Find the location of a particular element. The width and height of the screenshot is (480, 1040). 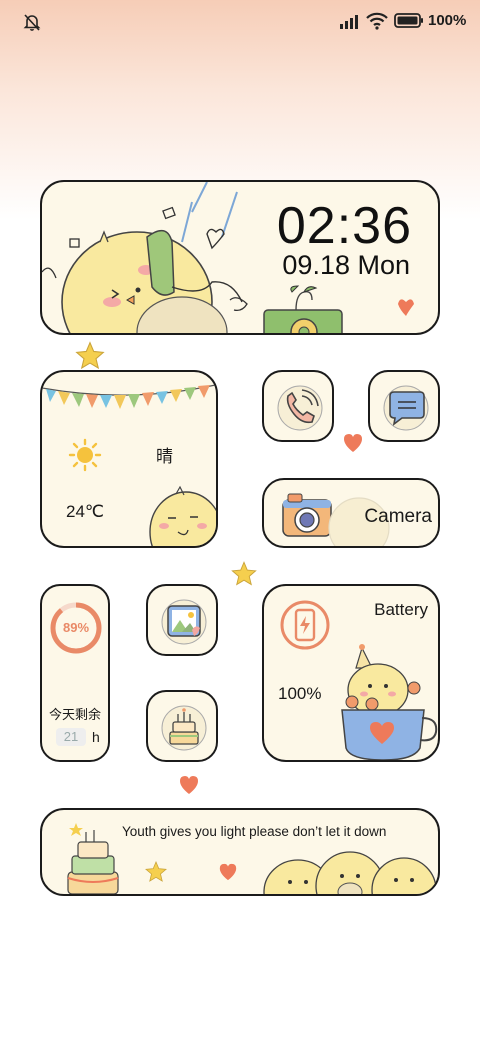

calendar-app is located at coordinates (182, 726).